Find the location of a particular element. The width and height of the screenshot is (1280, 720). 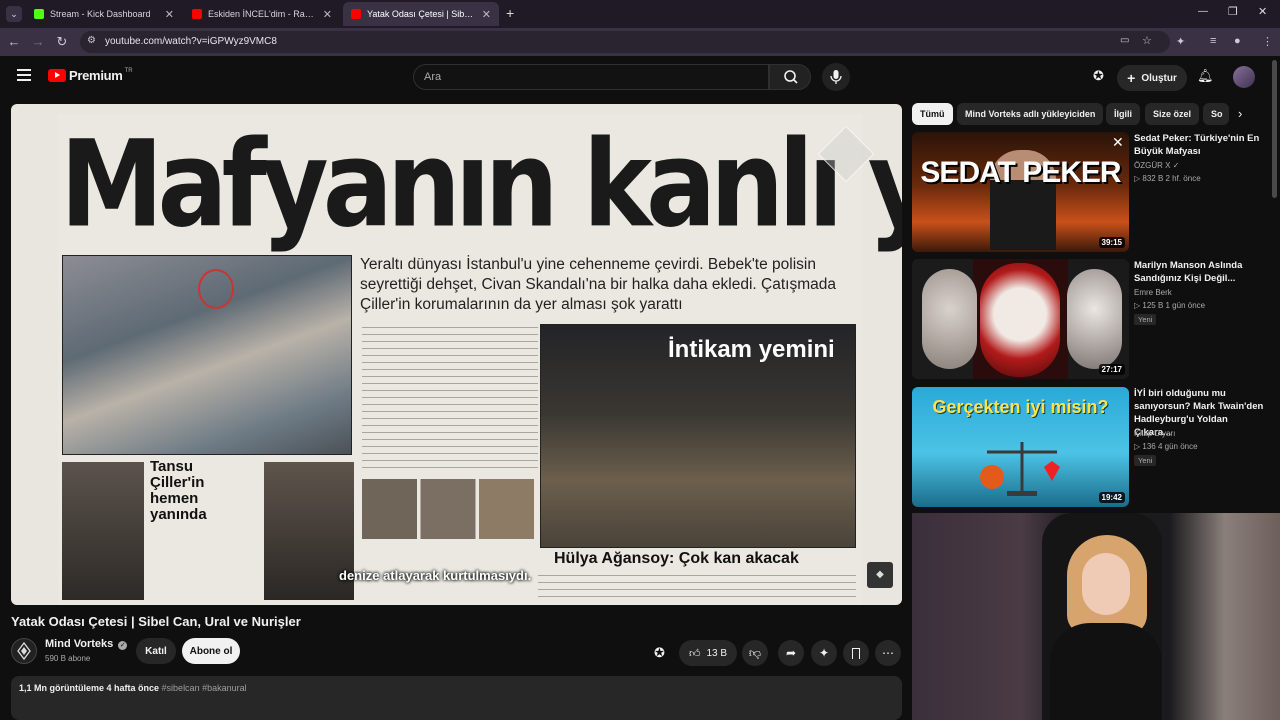

chevron-right-icon: › is located at coordinates (1240, 113).